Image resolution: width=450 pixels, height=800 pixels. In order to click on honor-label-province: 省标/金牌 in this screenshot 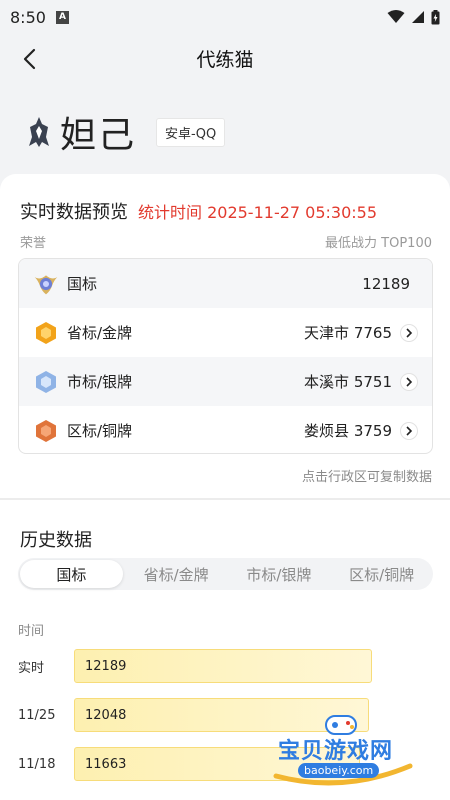, I will do `click(100, 333)`.